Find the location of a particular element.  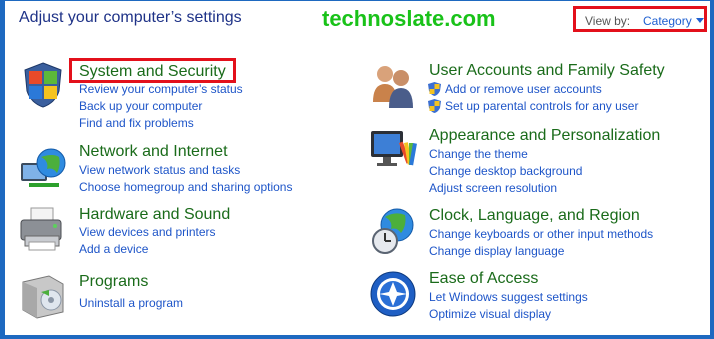

link-display-language: Change display language is located at coordinates (496, 251).